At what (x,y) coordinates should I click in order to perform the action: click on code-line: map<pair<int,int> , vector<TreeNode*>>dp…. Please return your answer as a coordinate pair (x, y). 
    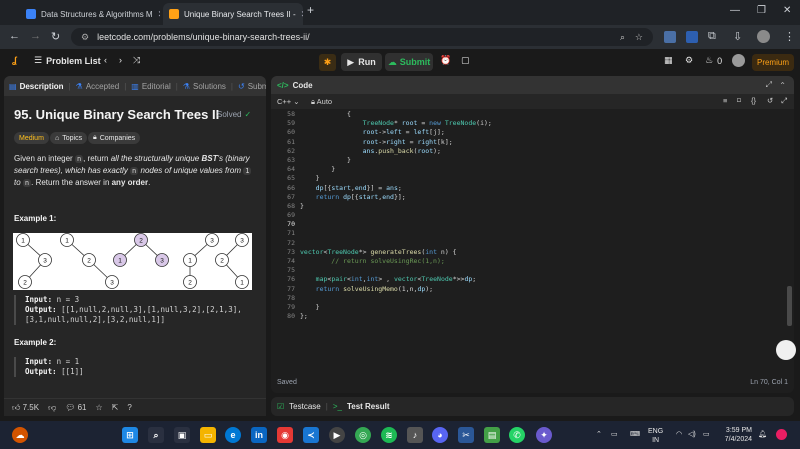
    Looking at the image, I should click on (545, 279).